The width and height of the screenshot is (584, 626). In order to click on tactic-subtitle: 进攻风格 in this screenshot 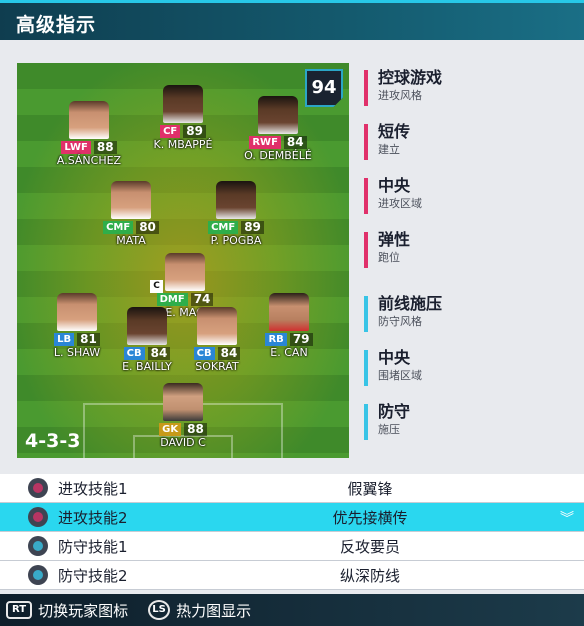, I will do `click(400, 95)`.